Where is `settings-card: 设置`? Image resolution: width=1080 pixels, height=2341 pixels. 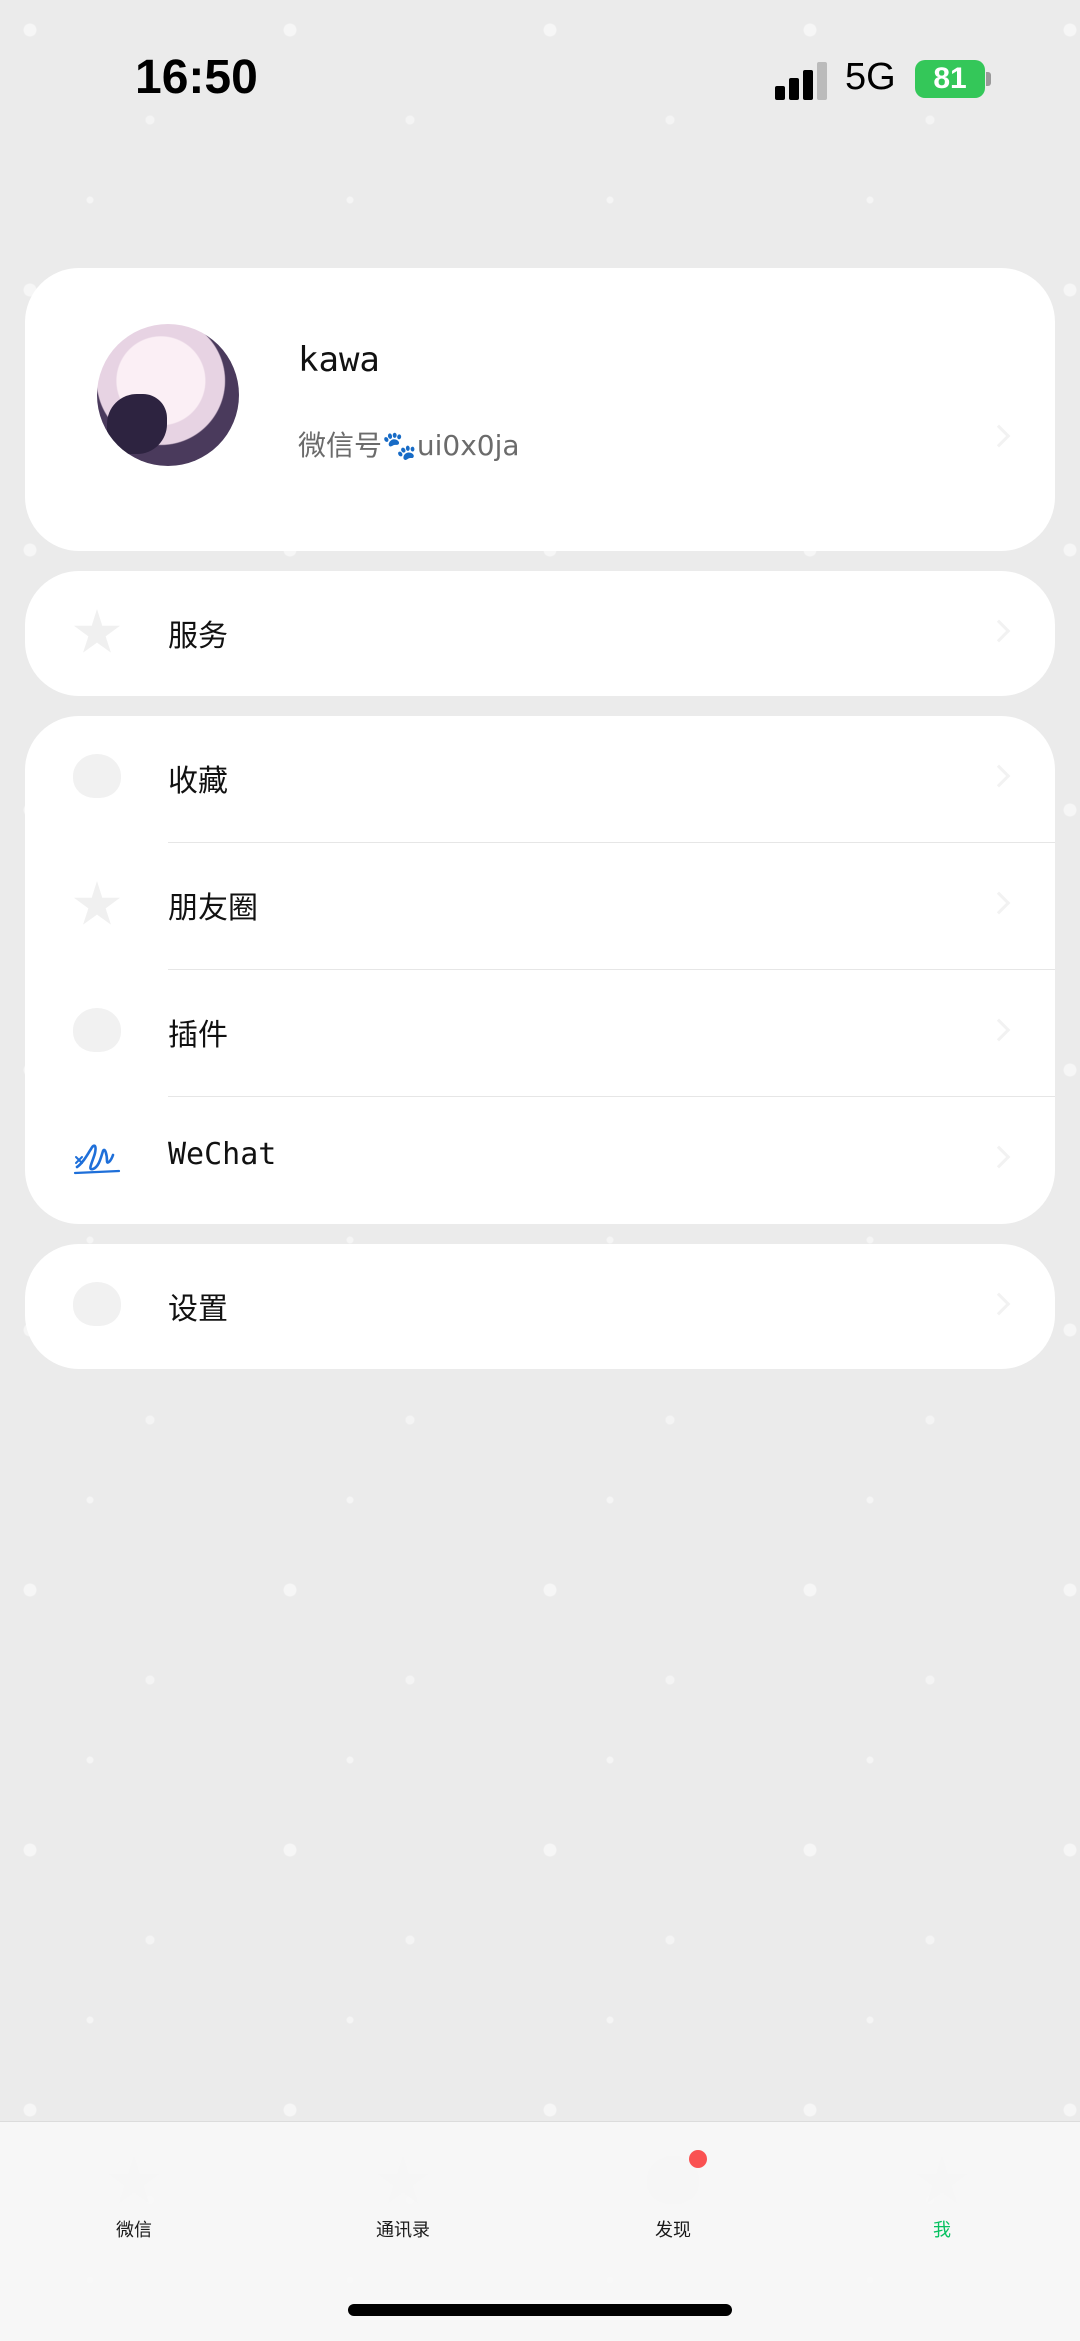 settings-card: 设置 is located at coordinates (540, 1306).